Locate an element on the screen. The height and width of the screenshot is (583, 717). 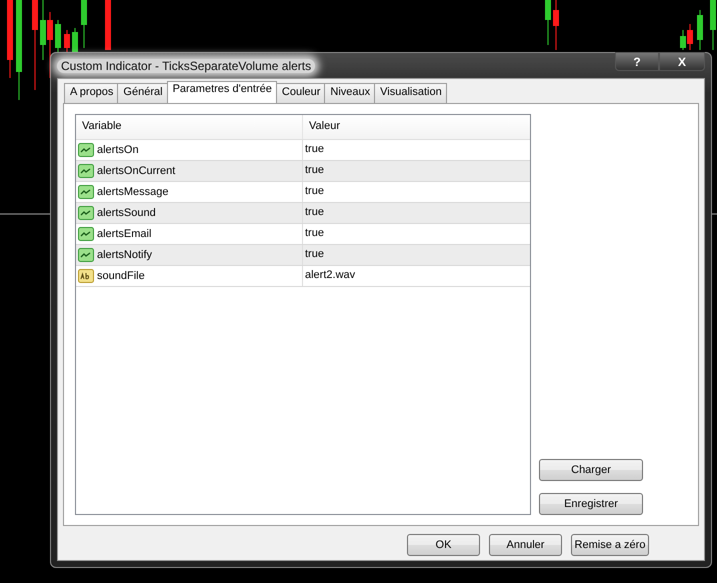
variable-cell: alertsMessage is located at coordinates (133, 192).